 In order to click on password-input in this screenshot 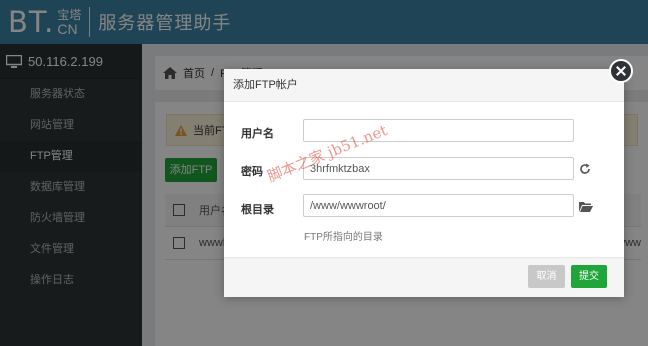, I will do `click(438, 168)`.